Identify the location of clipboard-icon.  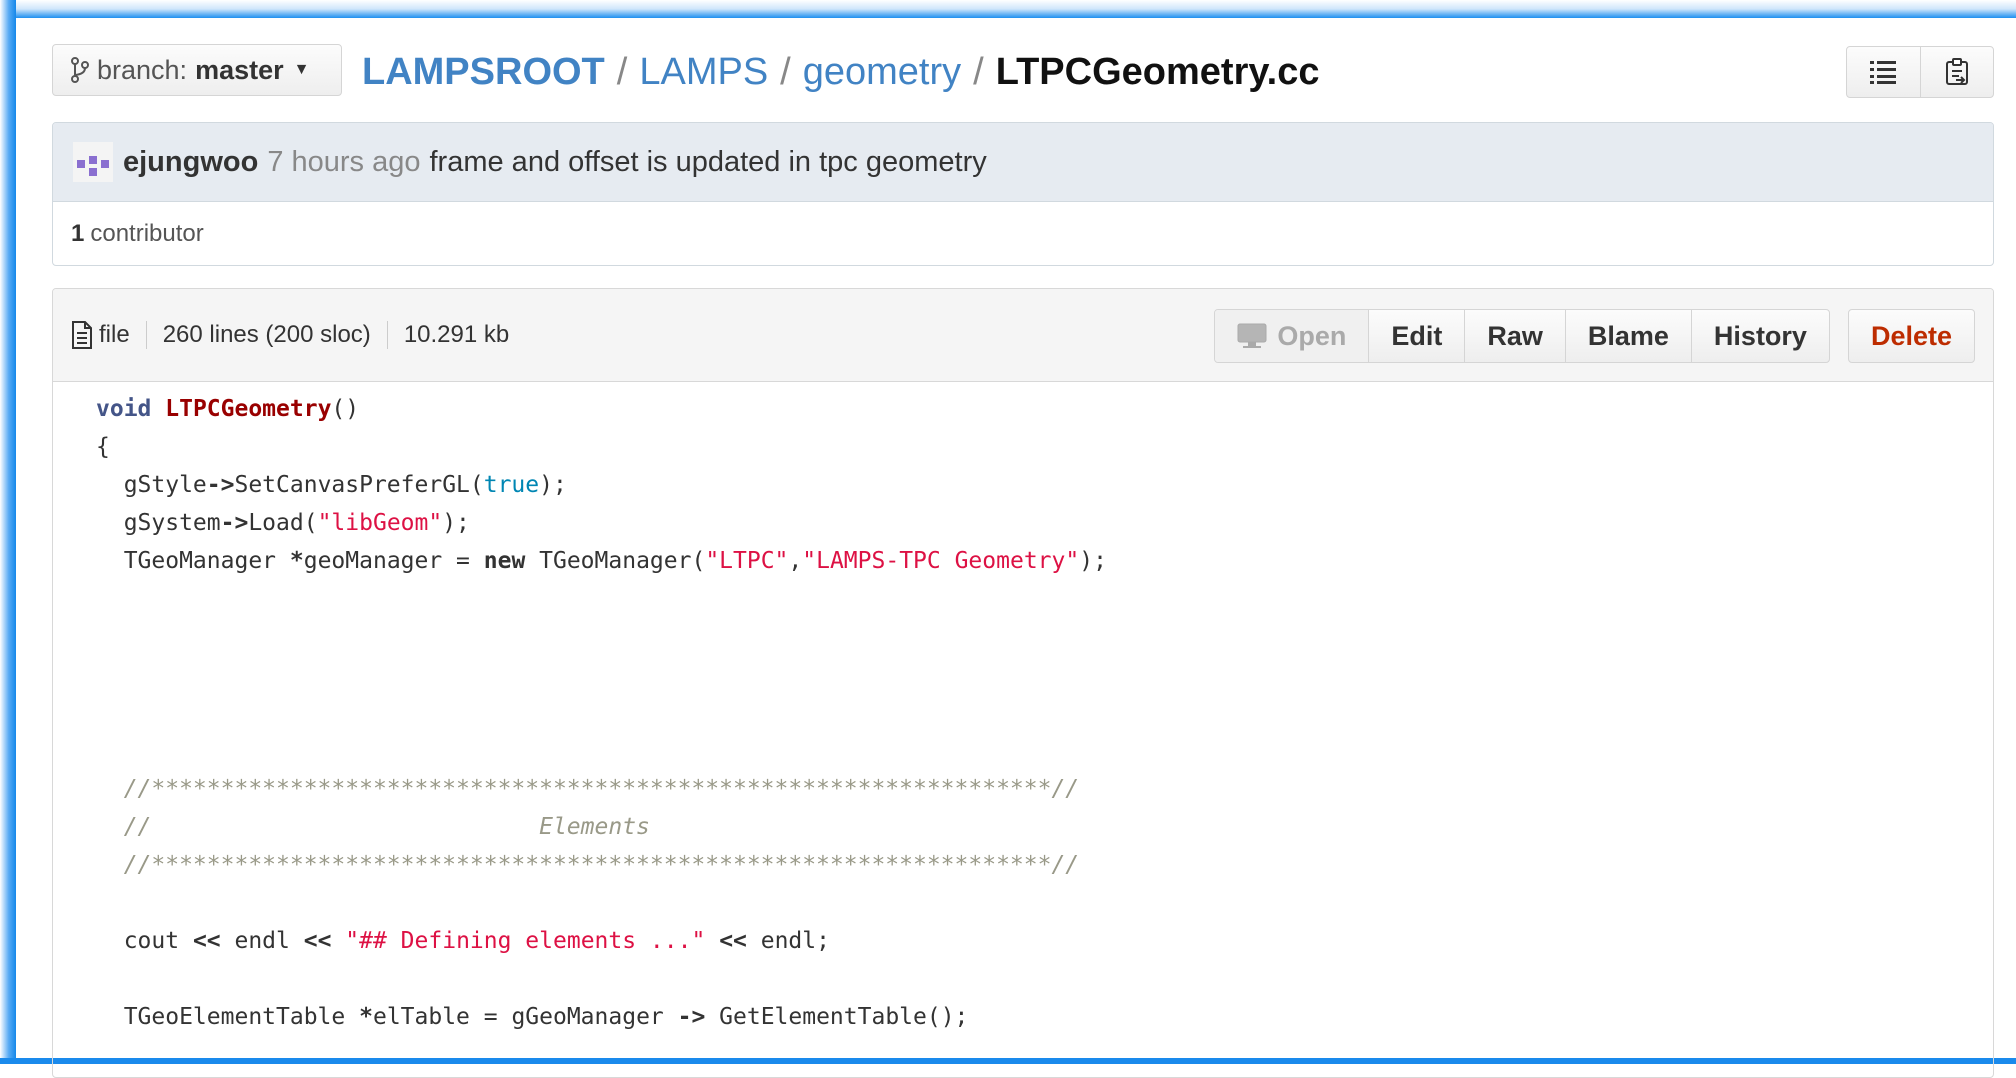
(1956, 71).